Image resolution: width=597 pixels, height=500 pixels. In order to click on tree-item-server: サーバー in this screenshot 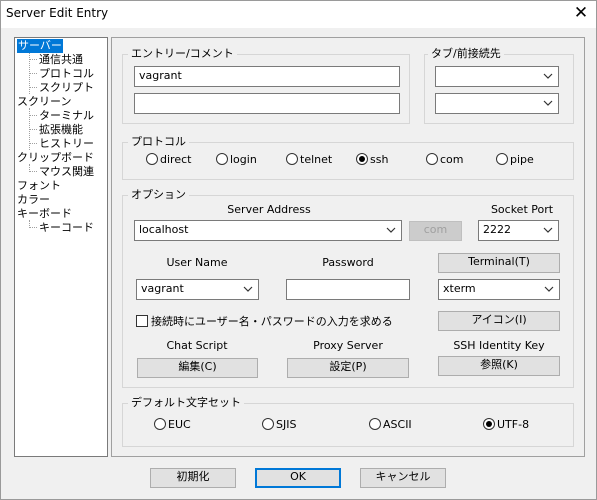, I will do `click(40, 46)`.